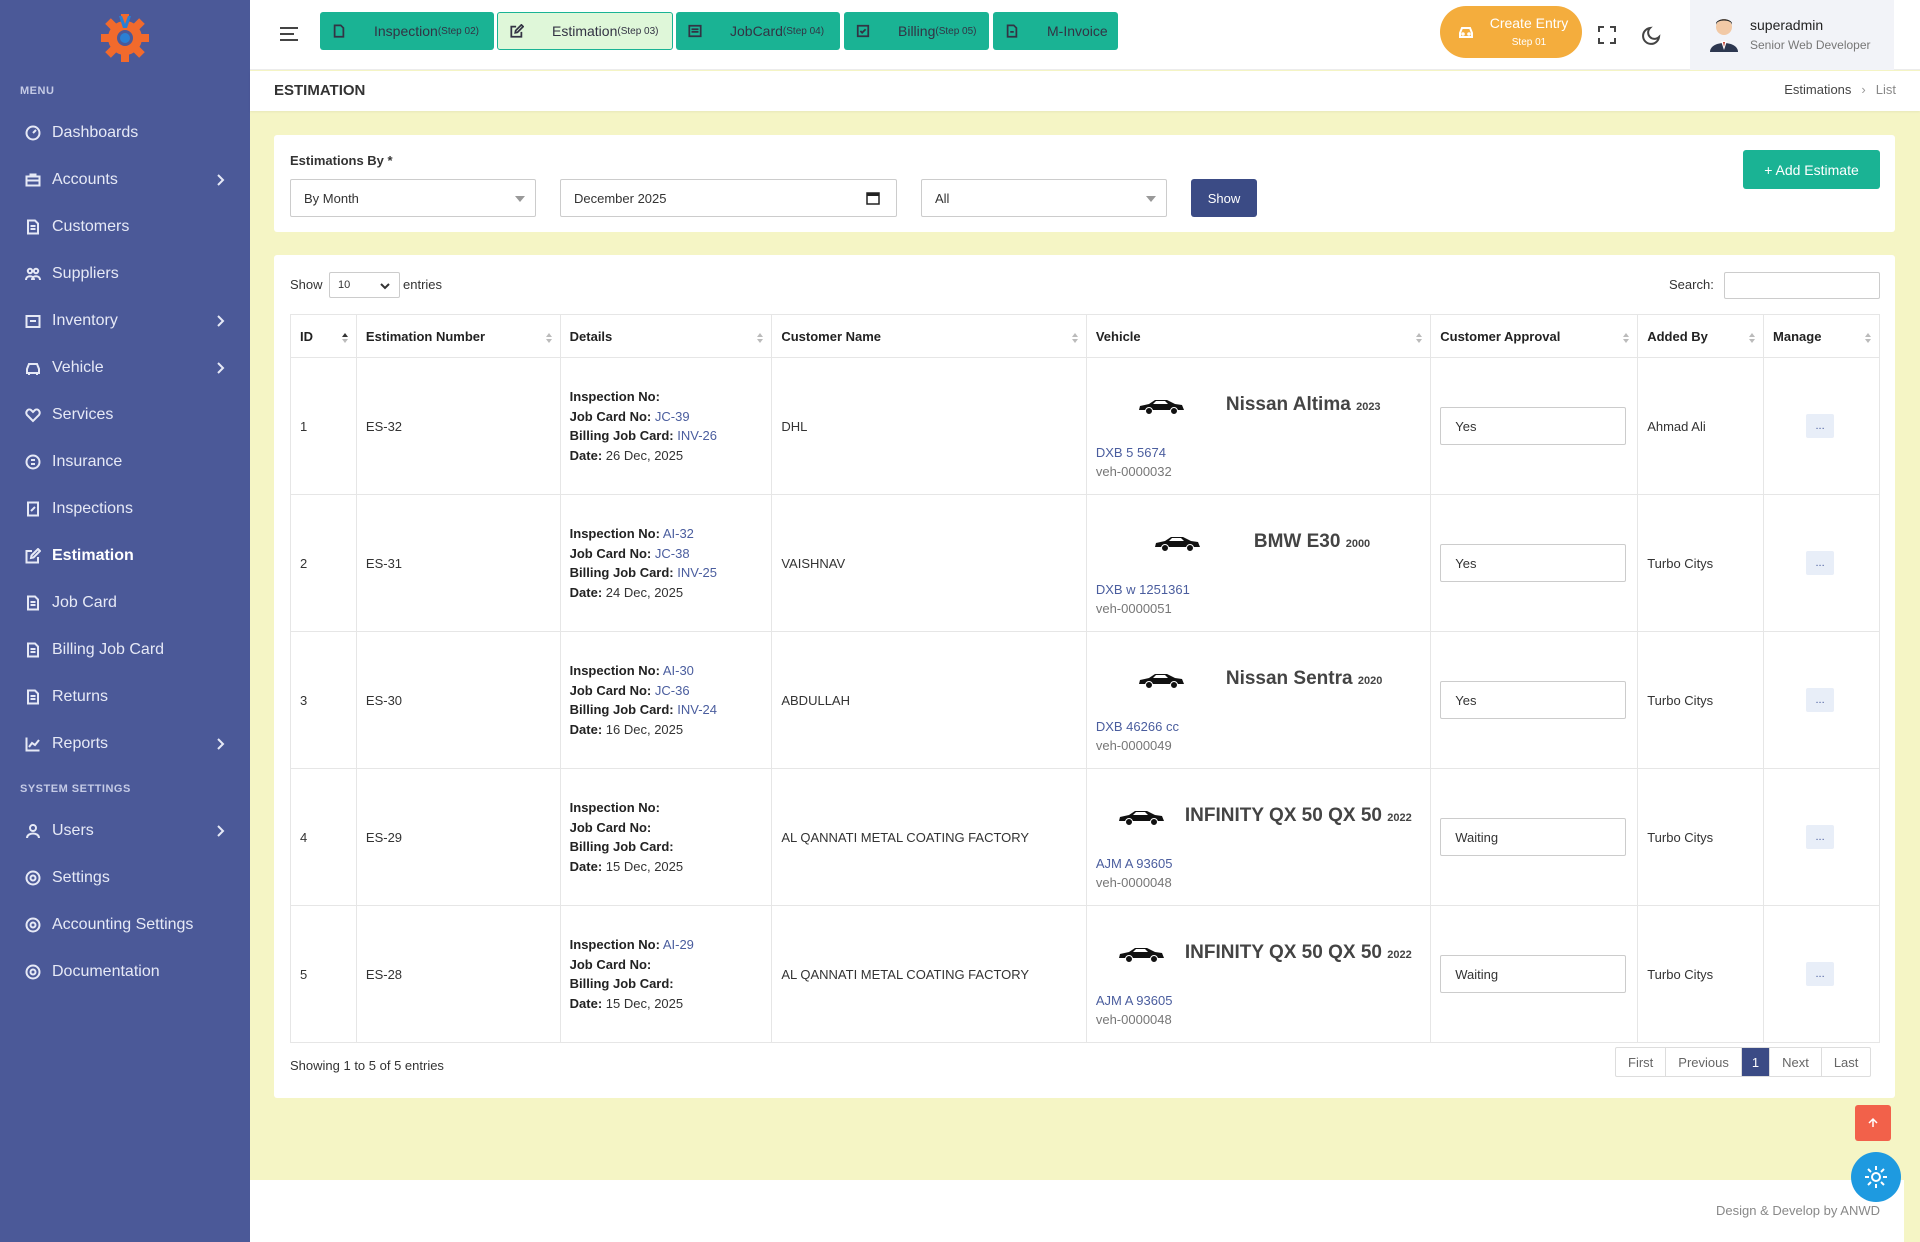 The height and width of the screenshot is (1242, 1920). I want to click on sidebar-item-suppliers: Suppliers, so click(125, 274).